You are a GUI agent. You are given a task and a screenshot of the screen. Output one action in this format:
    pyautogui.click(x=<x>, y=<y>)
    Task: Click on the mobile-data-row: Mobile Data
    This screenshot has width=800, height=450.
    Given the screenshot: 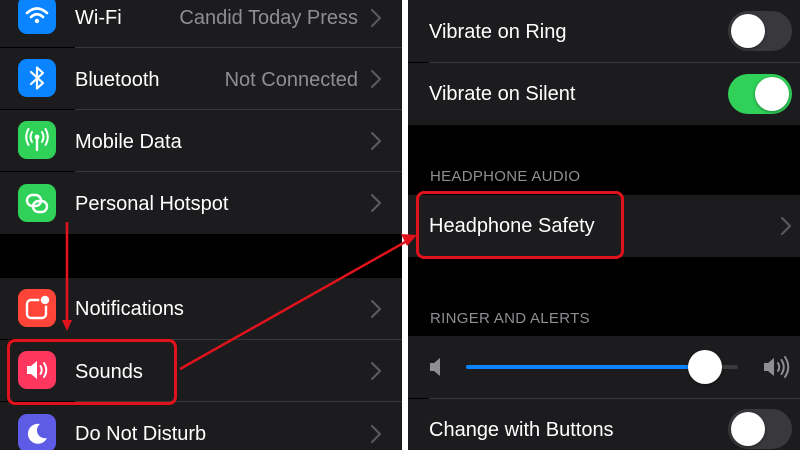 What is the action you would take?
    pyautogui.click(x=201, y=140)
    